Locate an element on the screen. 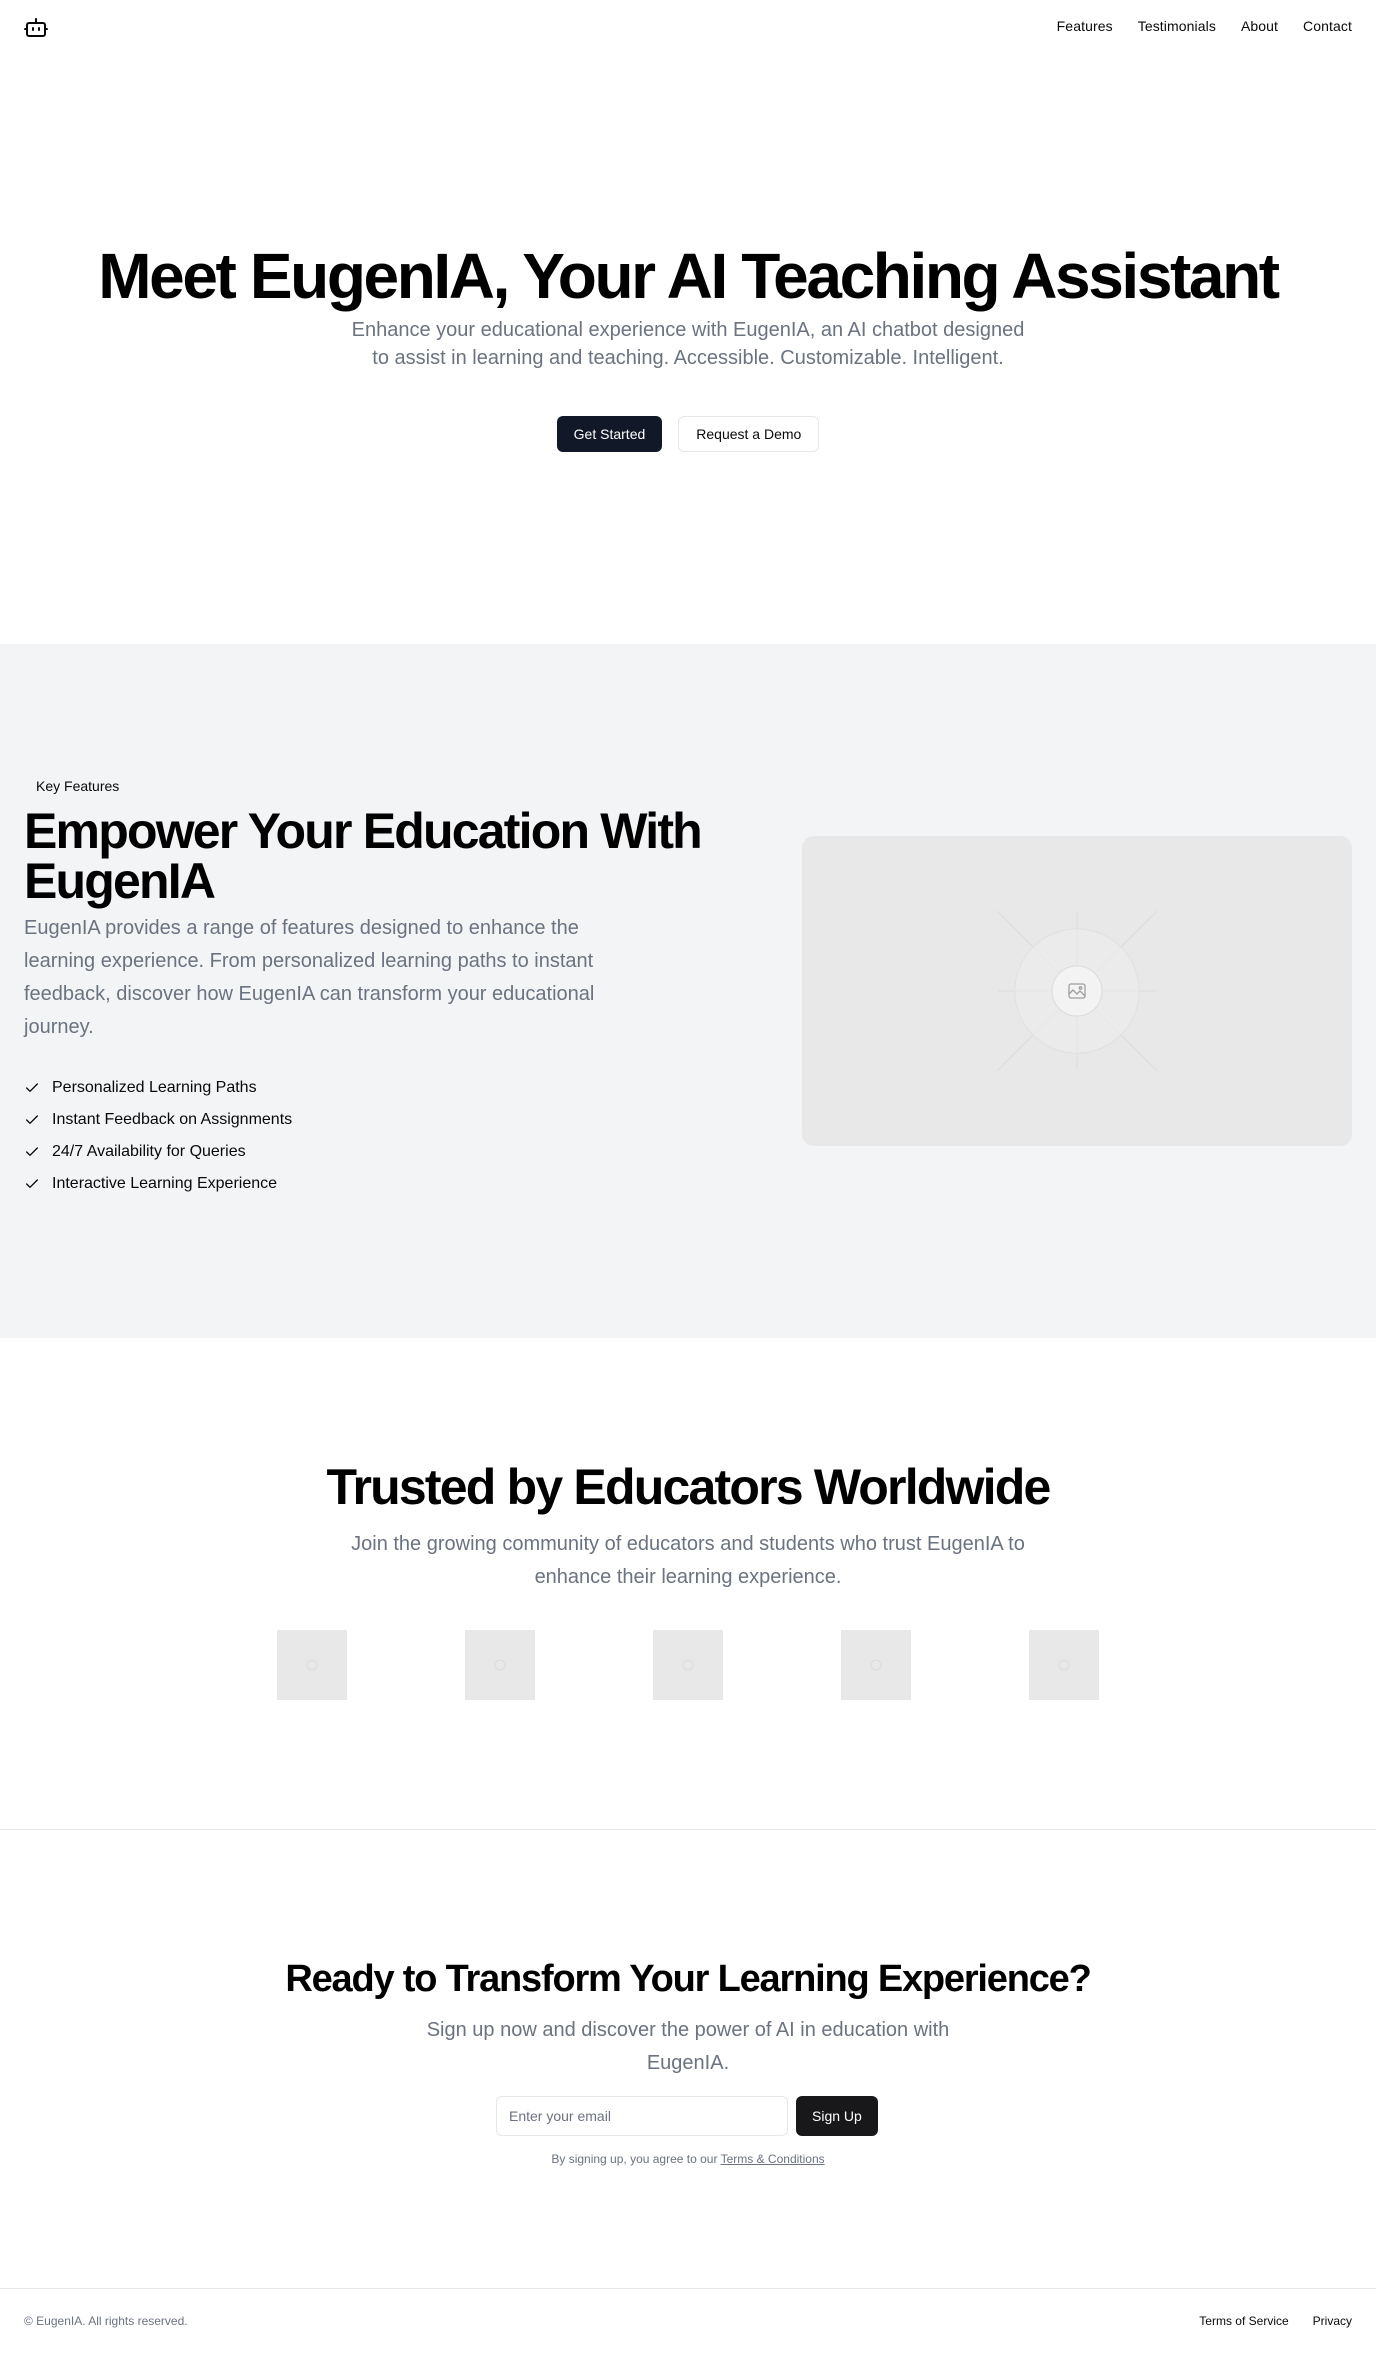 The height and width of the screenshot is (2353, 1376). sign-up-button: Sign Up is located at coordinates (837, 2116).